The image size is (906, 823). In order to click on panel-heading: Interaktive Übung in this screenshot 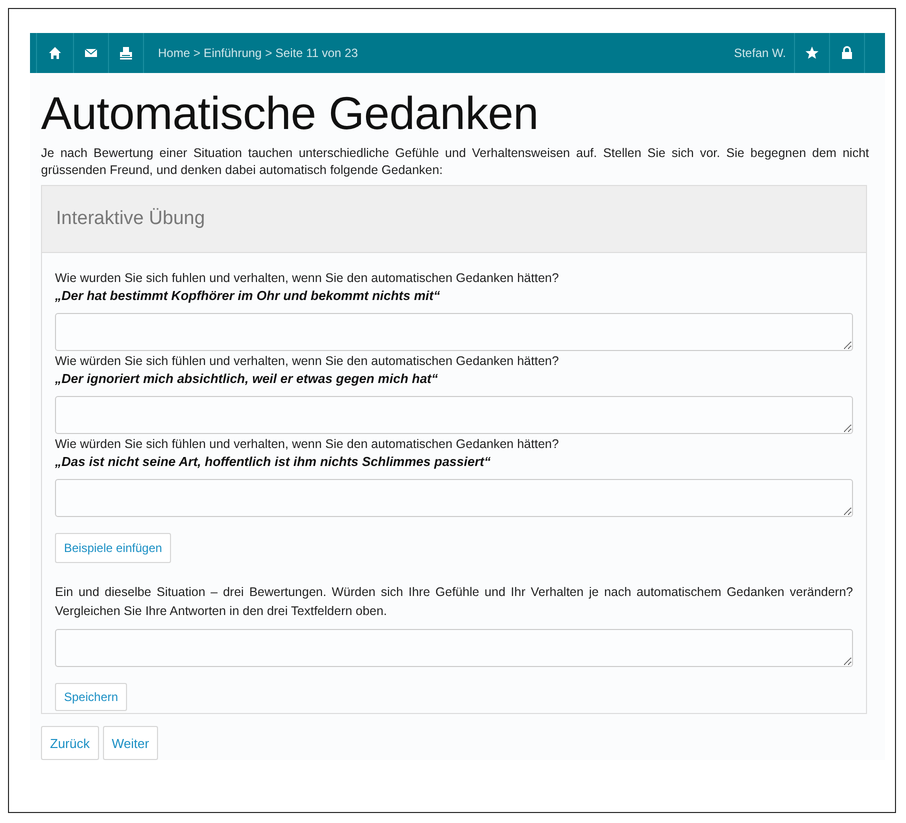, I will do `click(454, 219)`.